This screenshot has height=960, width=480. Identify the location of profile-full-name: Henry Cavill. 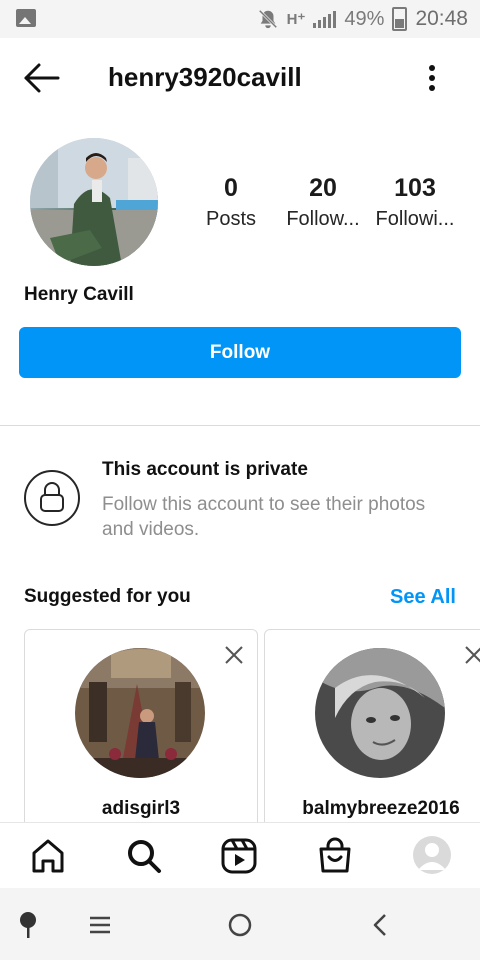
(79, 294).